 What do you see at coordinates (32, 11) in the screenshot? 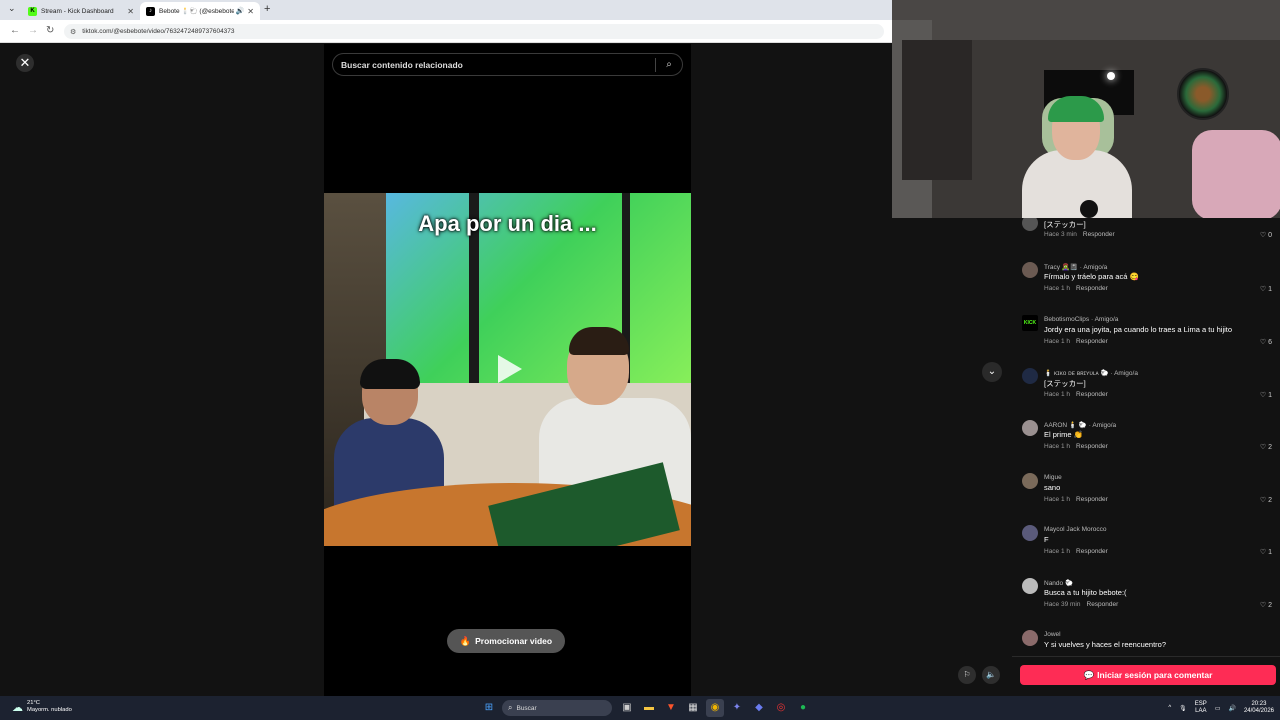
I see `kick-favicon-icon: K` at bounding box center [32, 11].